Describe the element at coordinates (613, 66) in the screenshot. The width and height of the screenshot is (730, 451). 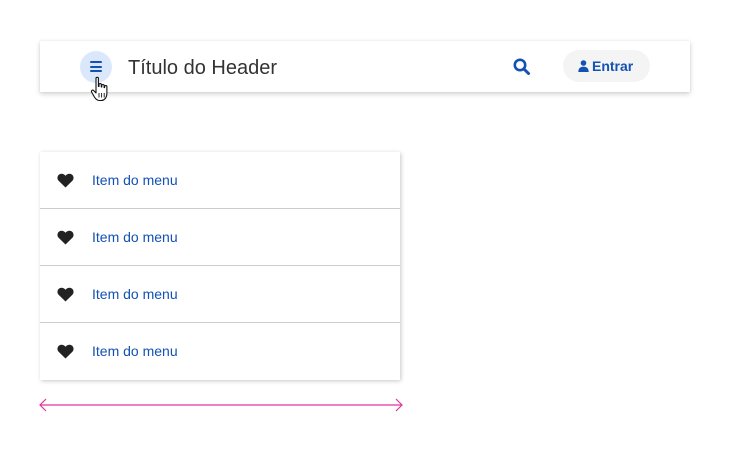
I see `login-label: Entrar` at that location.